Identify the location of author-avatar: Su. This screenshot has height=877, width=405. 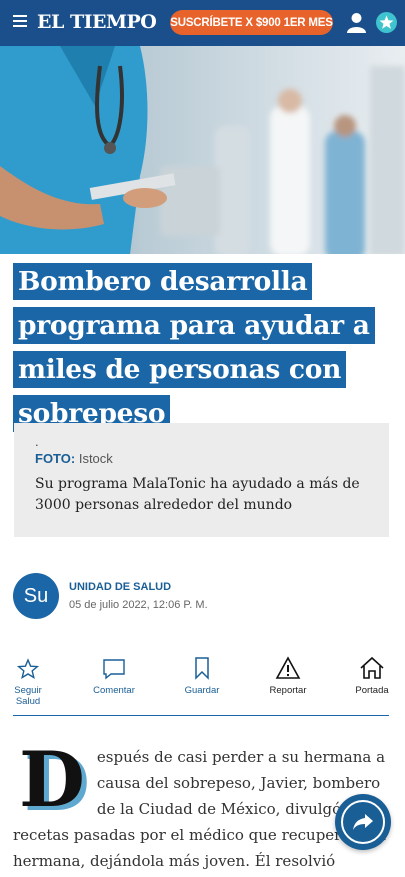
(36, 596).